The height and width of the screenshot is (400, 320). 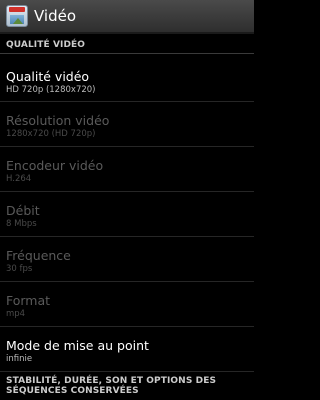 I want to click on action-bar: Vidéo, so click(x=127, y=17).